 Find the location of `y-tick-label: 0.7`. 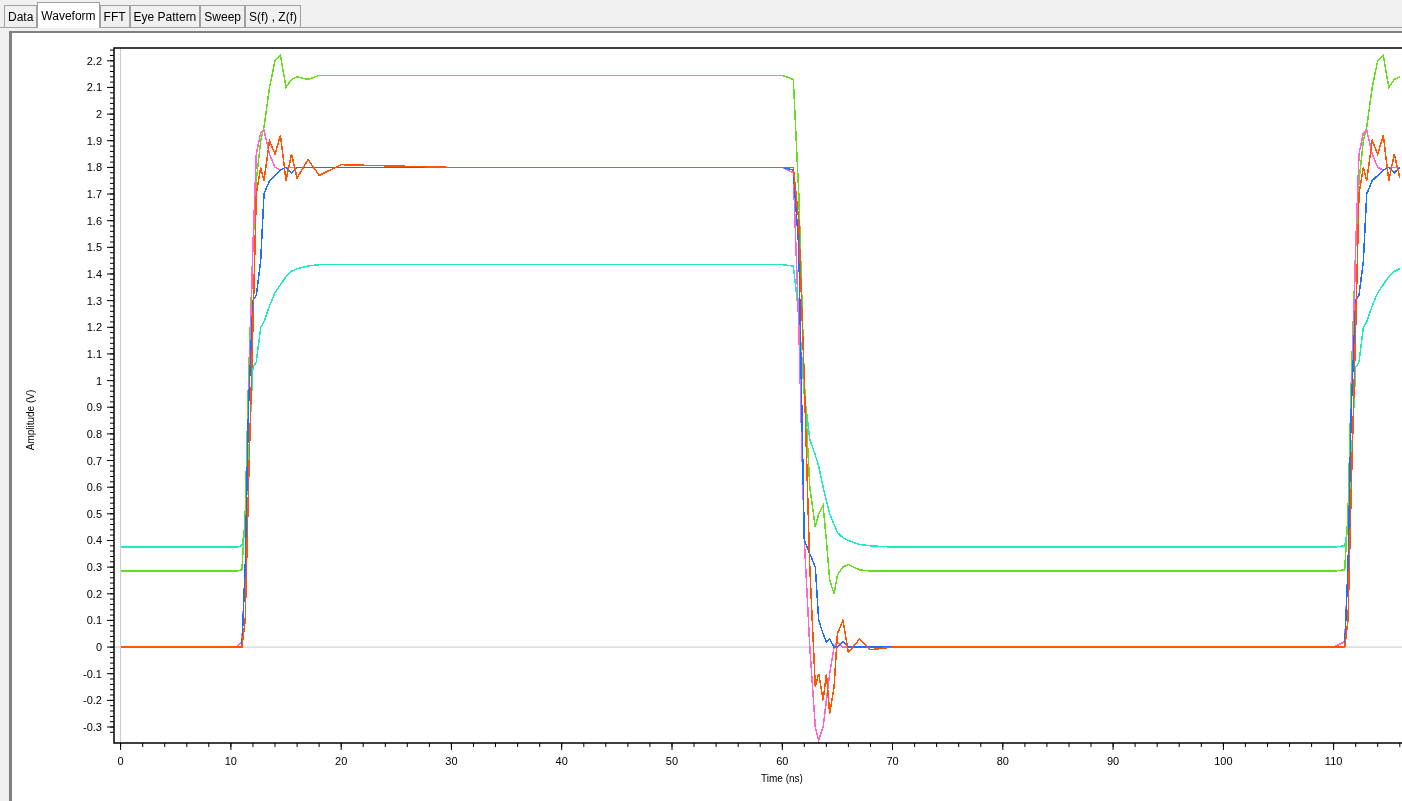

y-tick-label: 0.7 is located at coordinates (94, 460).